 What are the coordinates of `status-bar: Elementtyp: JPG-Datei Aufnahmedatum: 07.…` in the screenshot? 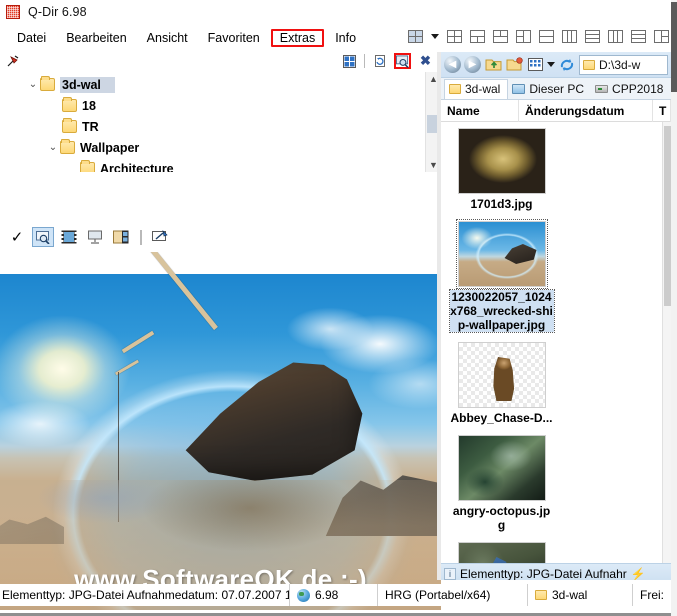 It's located at (335, 595).